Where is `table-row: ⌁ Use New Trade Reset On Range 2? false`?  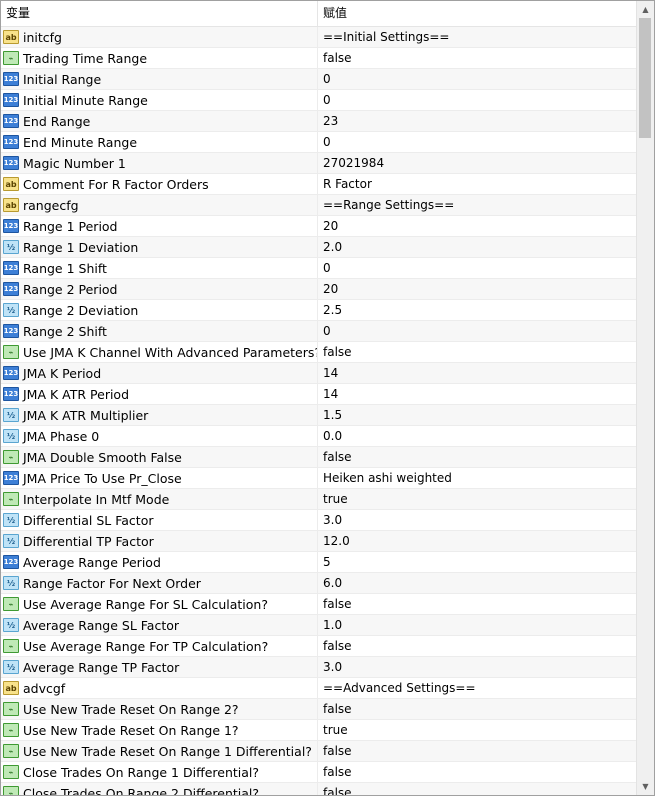 table-row: ⌁ Use New Trade Reset On Range 2? false is located at coordinates (319, 709).